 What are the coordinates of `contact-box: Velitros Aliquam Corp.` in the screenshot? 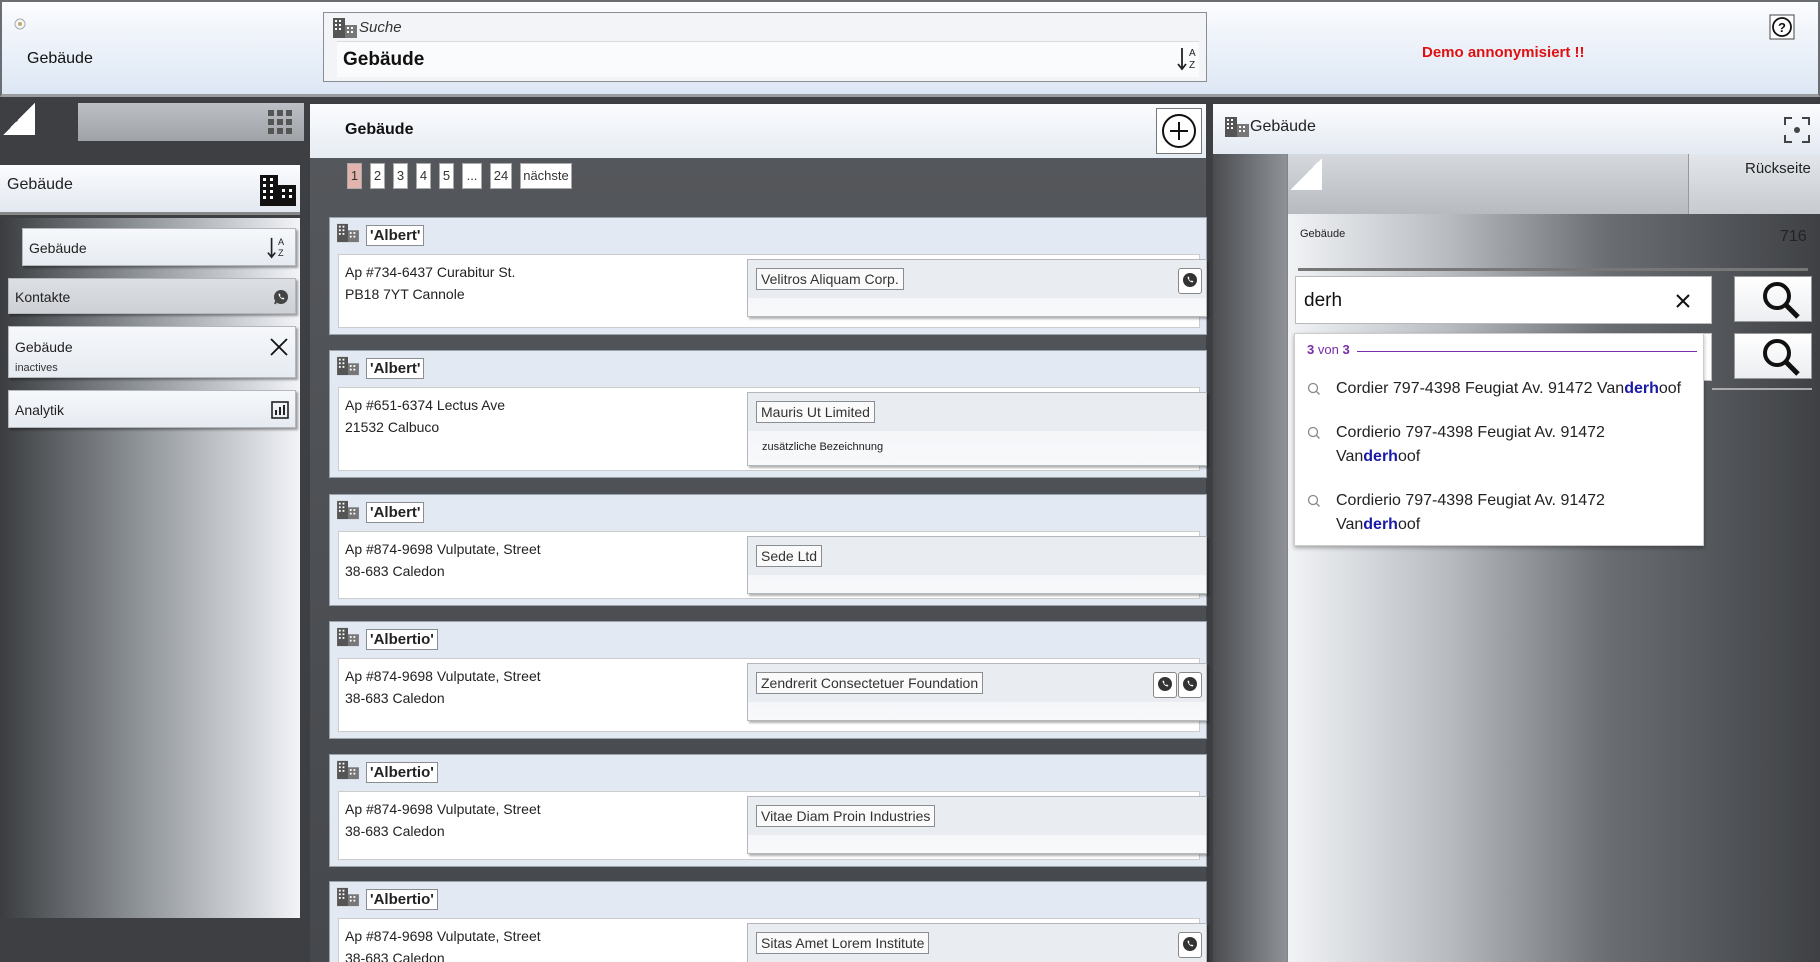 It's located at (977, 288).